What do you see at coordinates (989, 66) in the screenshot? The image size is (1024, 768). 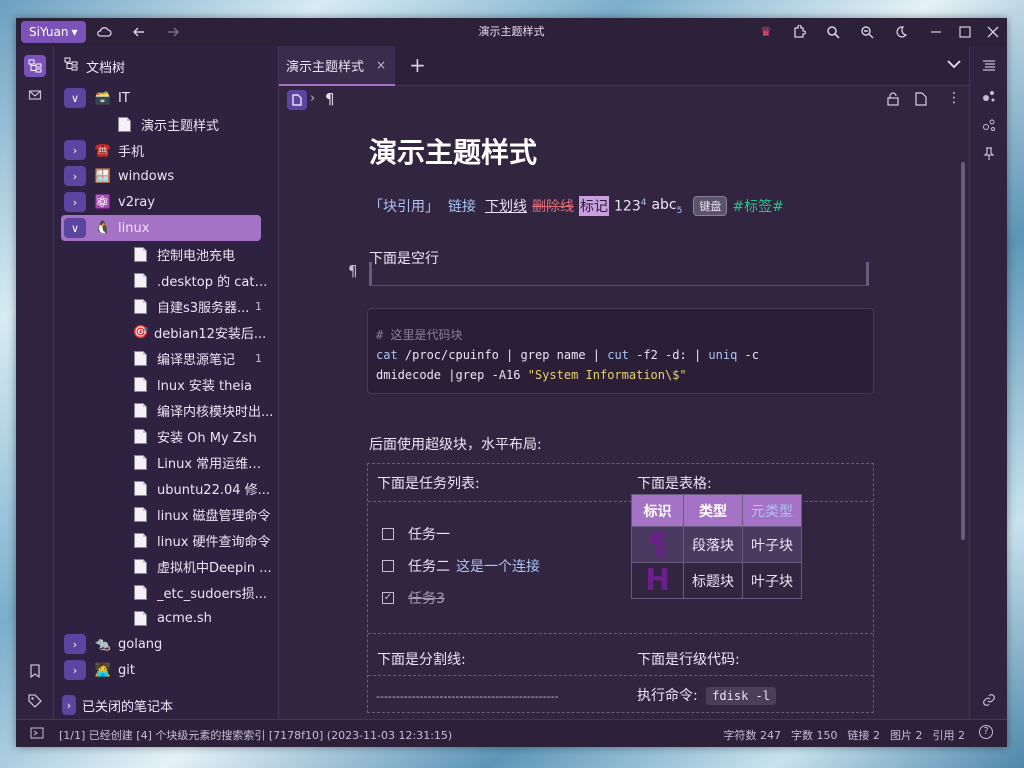 I see `outline-dock-icon` at bounding box center [989, 66].